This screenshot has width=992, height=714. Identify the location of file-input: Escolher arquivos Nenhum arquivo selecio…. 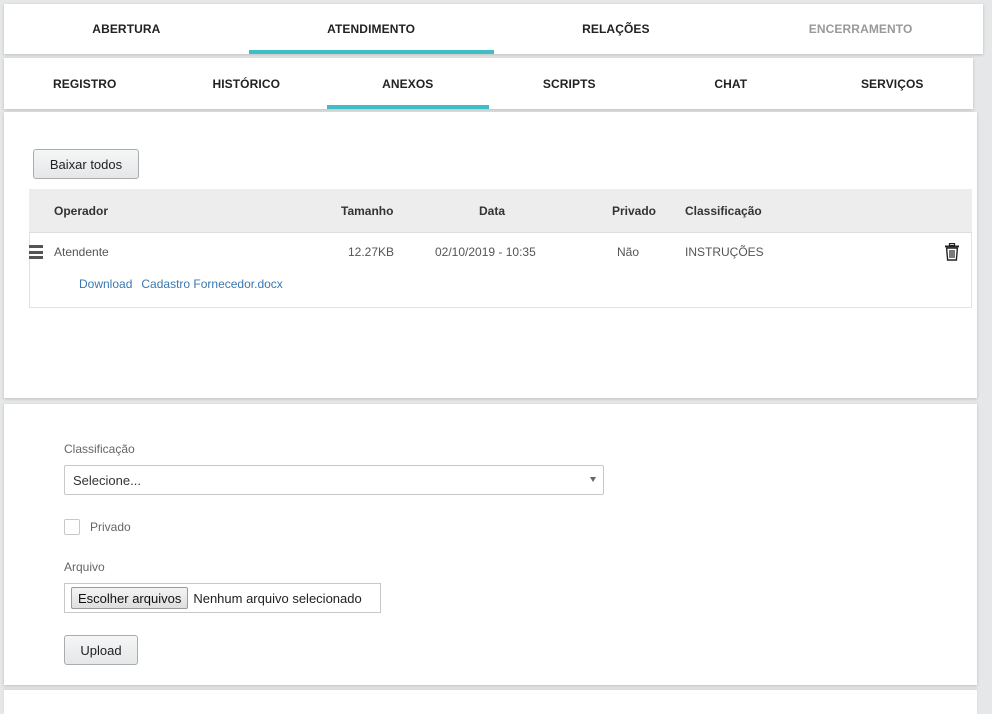
(222, 598).